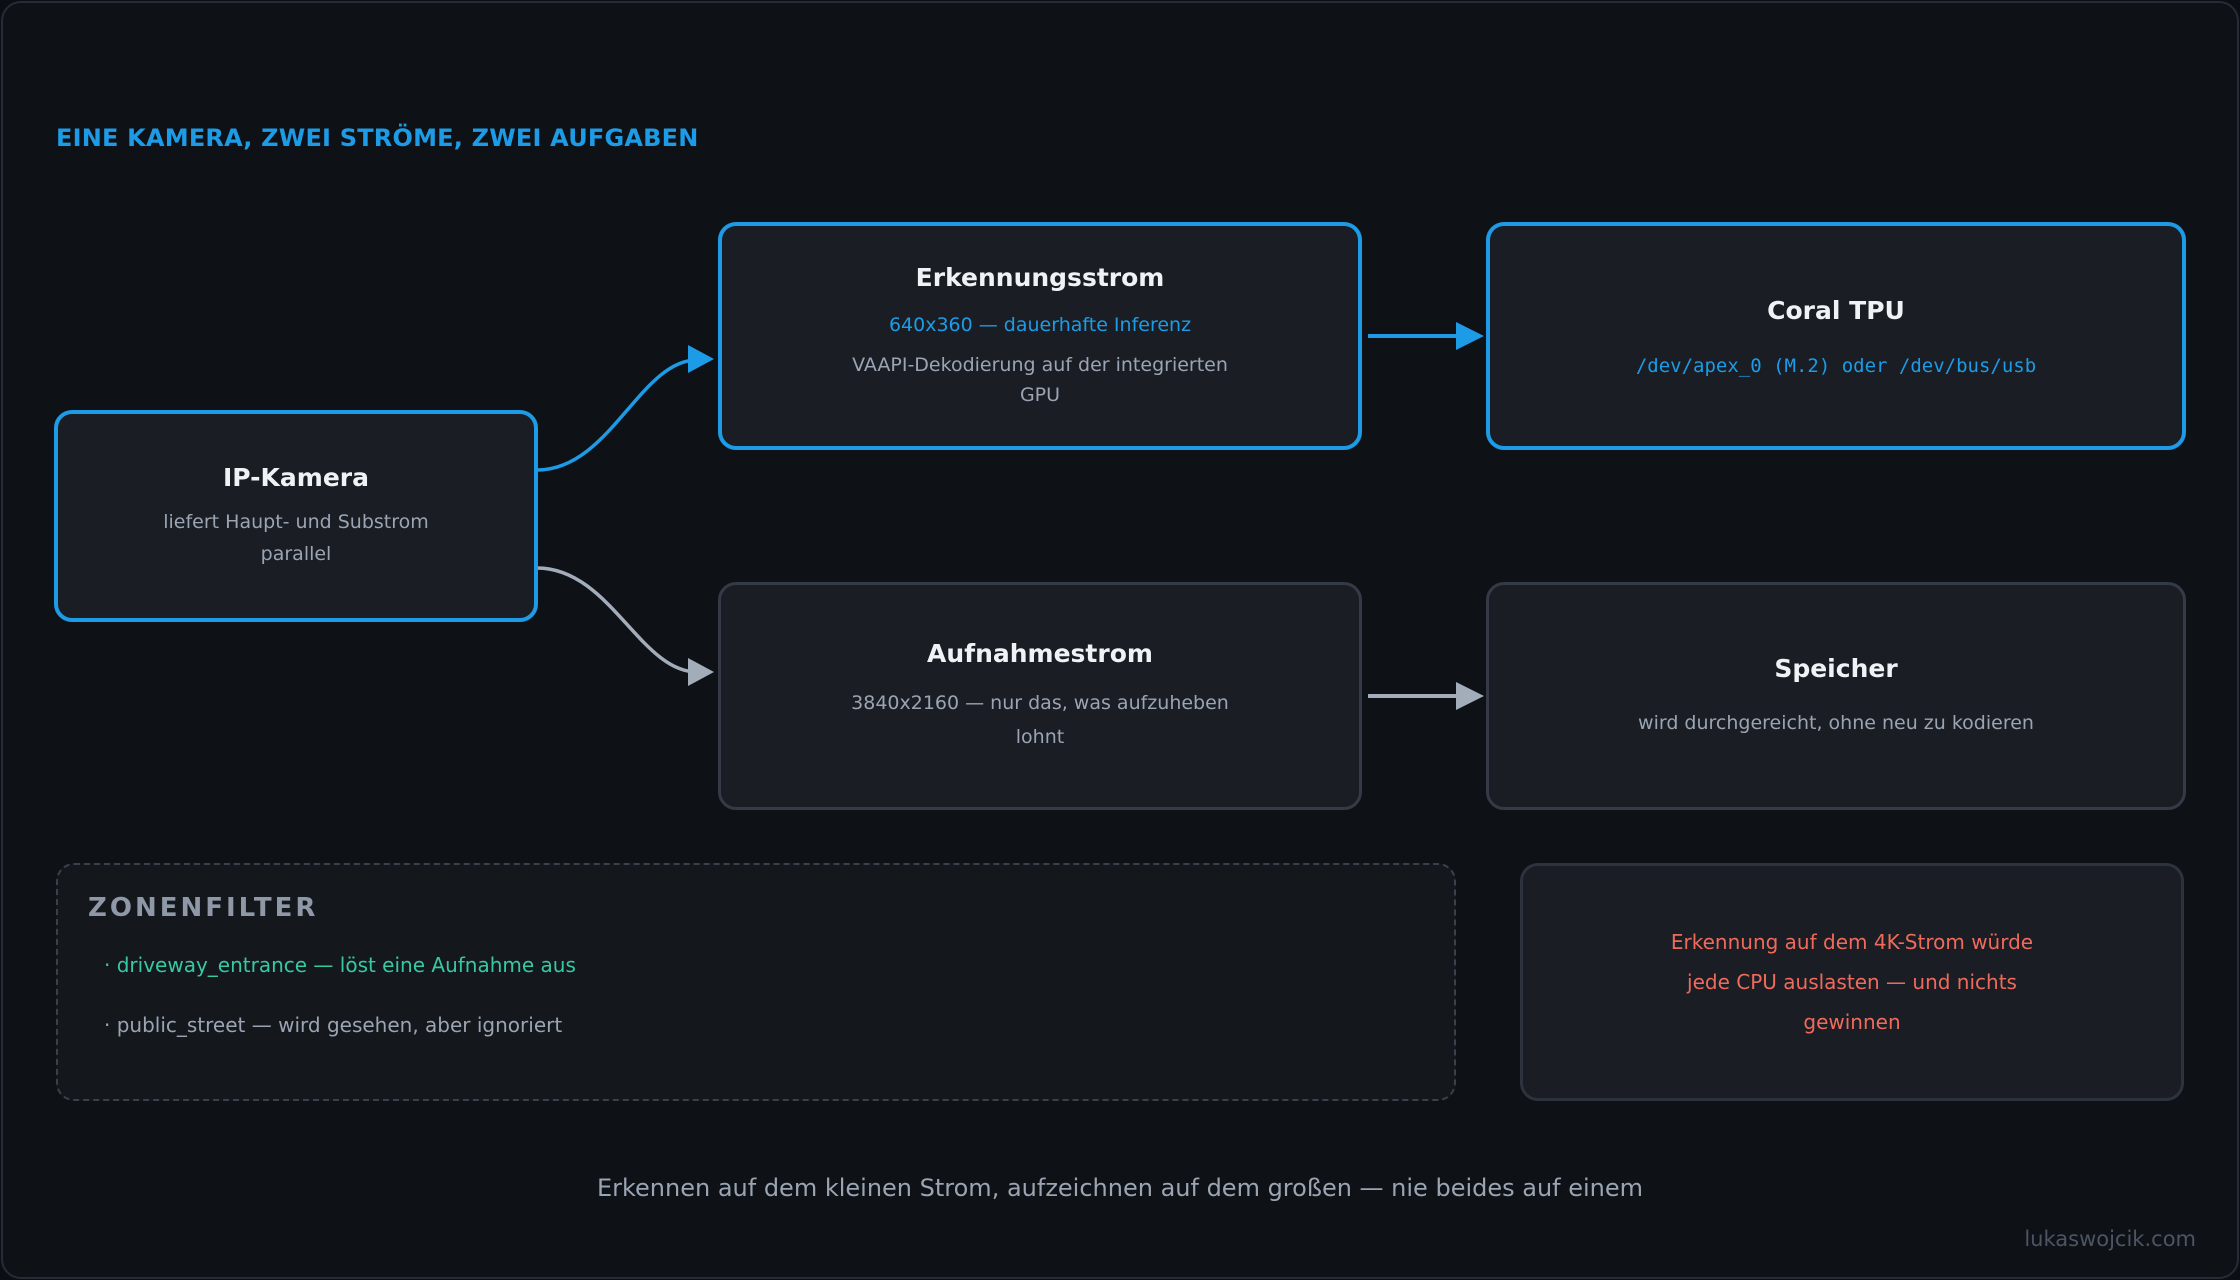  What do you see at coordinates (203, 908) in the screenshot?
I see `zone-filter-title: ZONENFILTER` at bounding box center [203, 908].